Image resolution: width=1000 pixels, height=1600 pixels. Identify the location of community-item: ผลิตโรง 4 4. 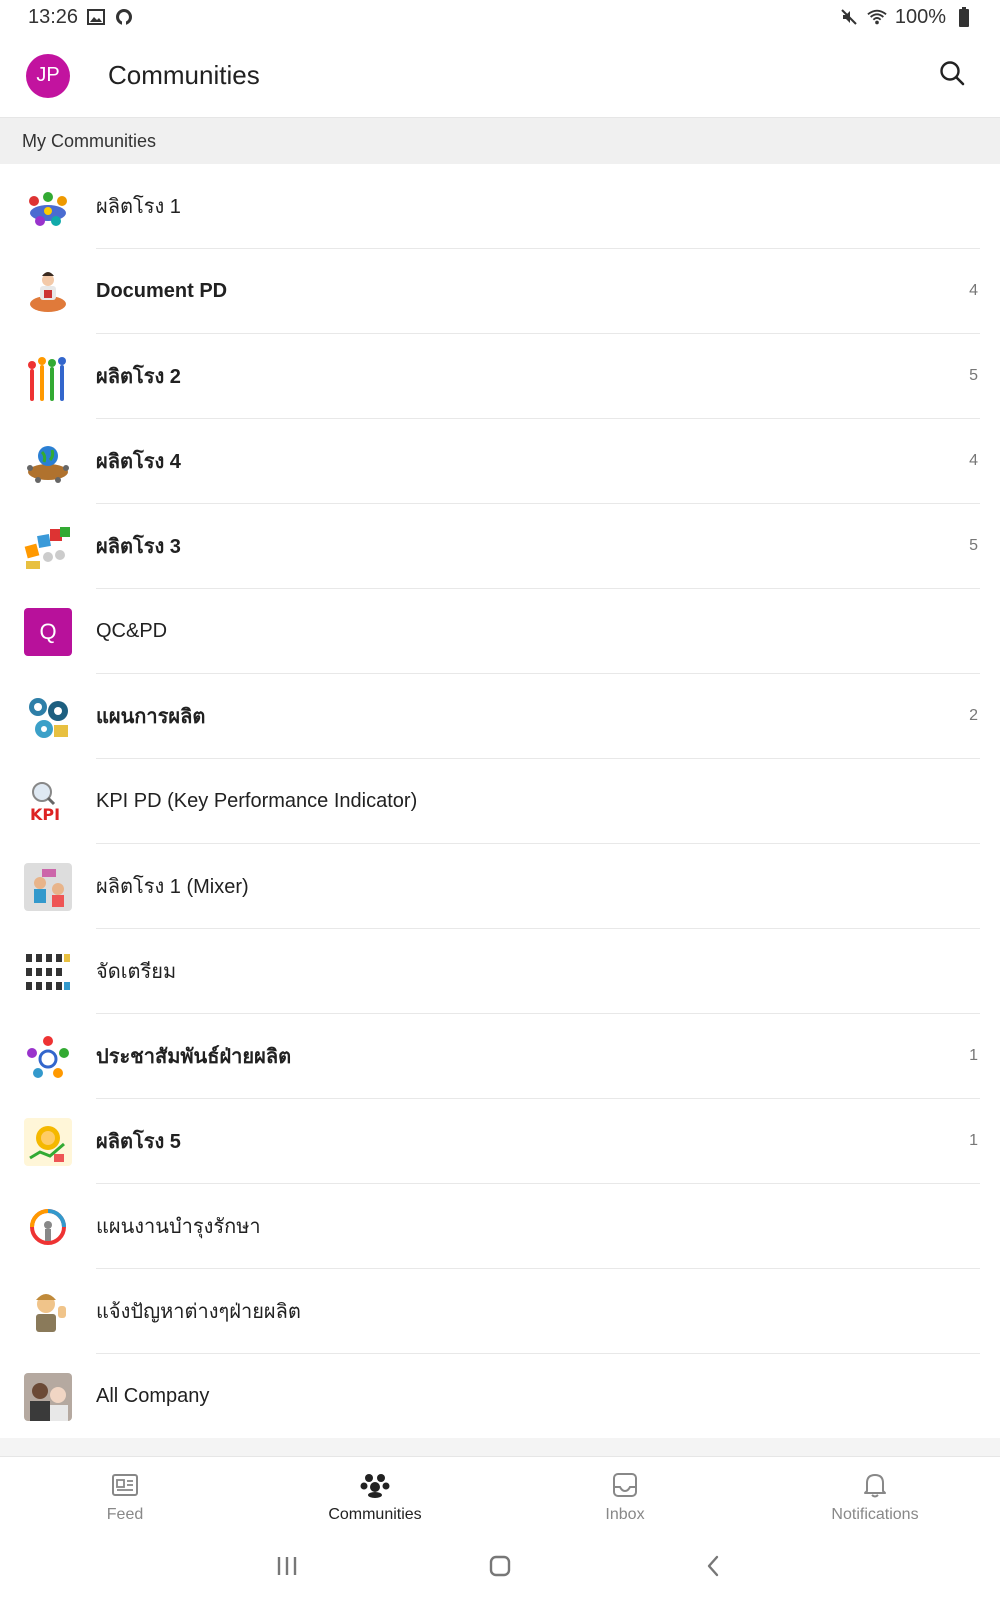
(500, 461).